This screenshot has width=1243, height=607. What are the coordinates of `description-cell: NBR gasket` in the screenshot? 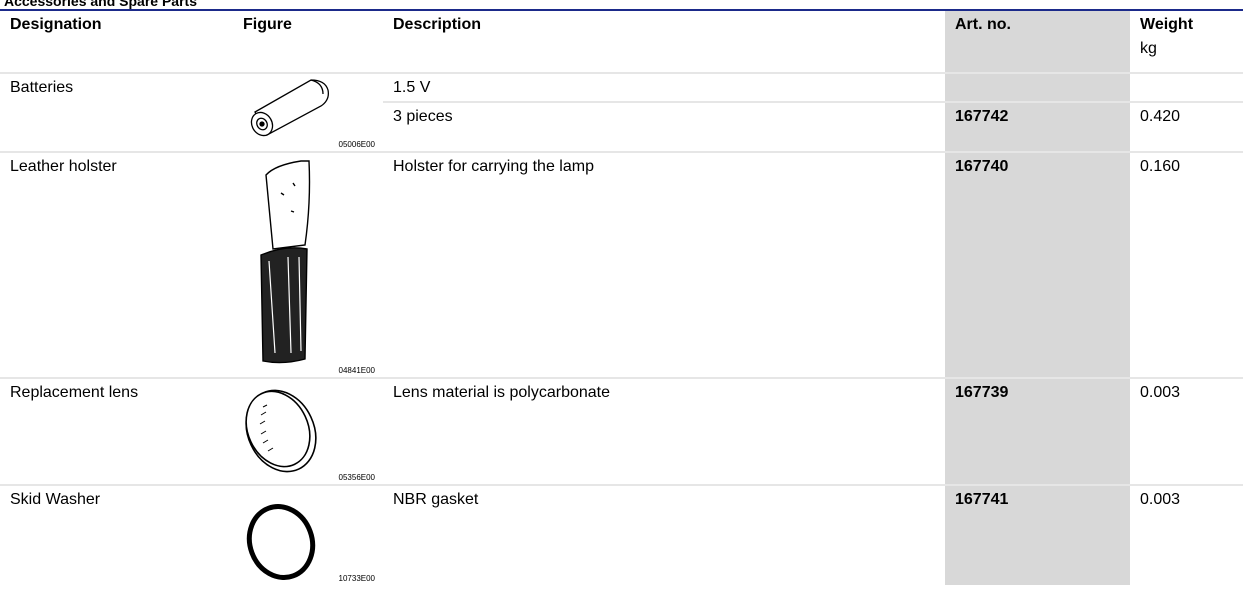 It's located at (436, 499).